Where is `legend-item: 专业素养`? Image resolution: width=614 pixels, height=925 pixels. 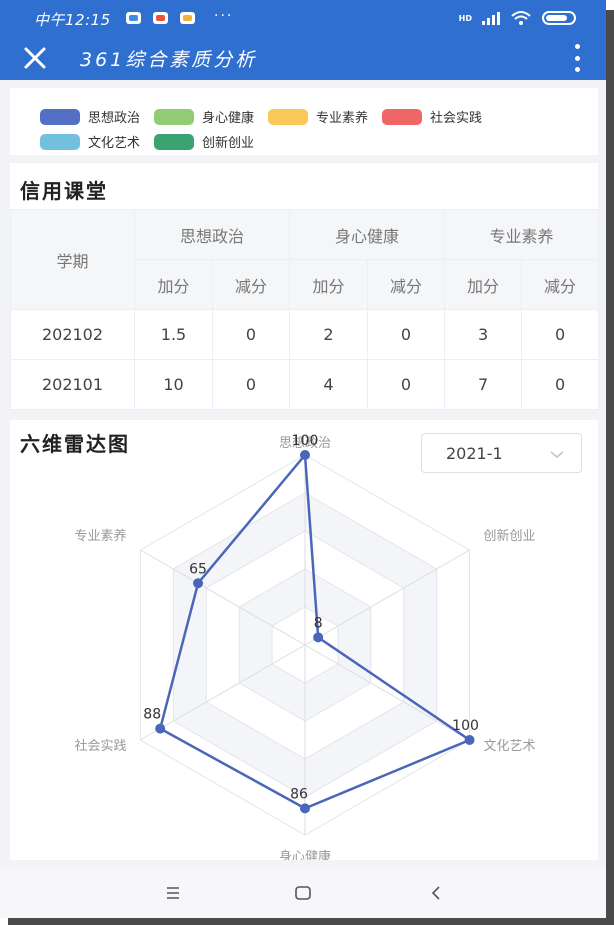
legend-item: 专业素养 is located at coordinates (318, 117).